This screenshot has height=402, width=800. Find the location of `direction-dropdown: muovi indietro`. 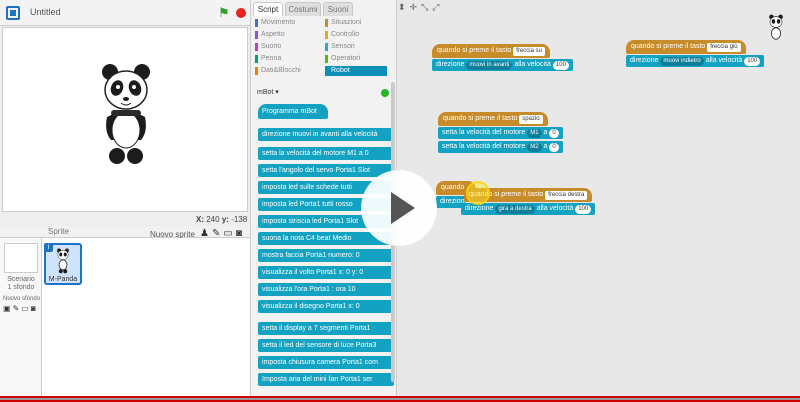

direction-dropdown: muovi indietro is located at coordinates (682, 61).